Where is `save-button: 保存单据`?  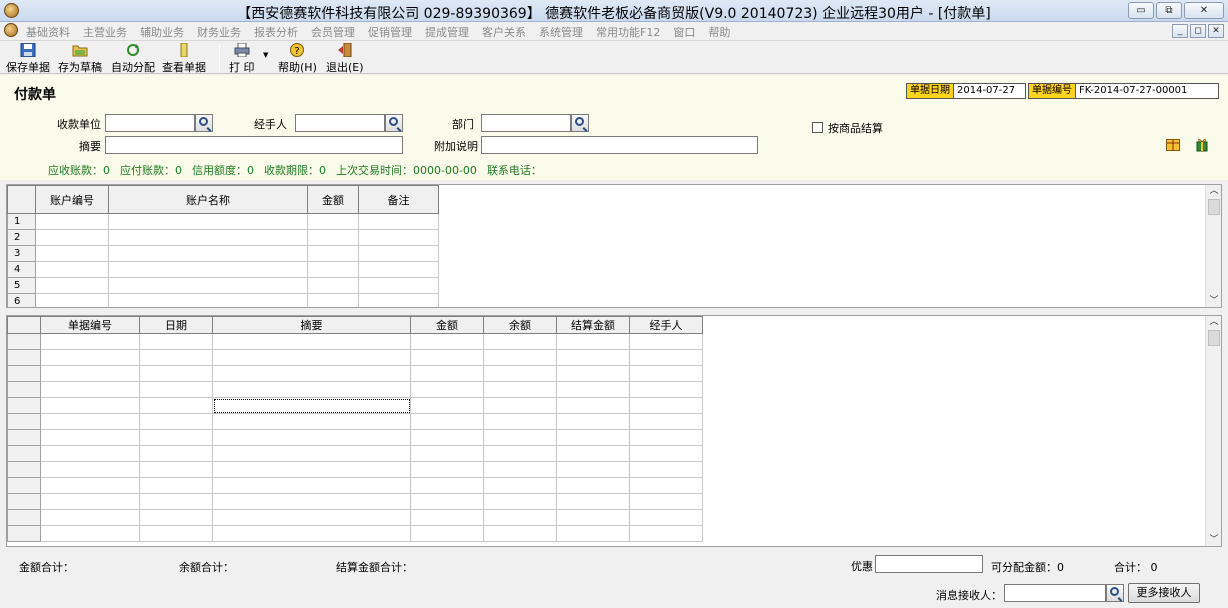 save-button: 保存单据 is located at coordinates (28, 59).